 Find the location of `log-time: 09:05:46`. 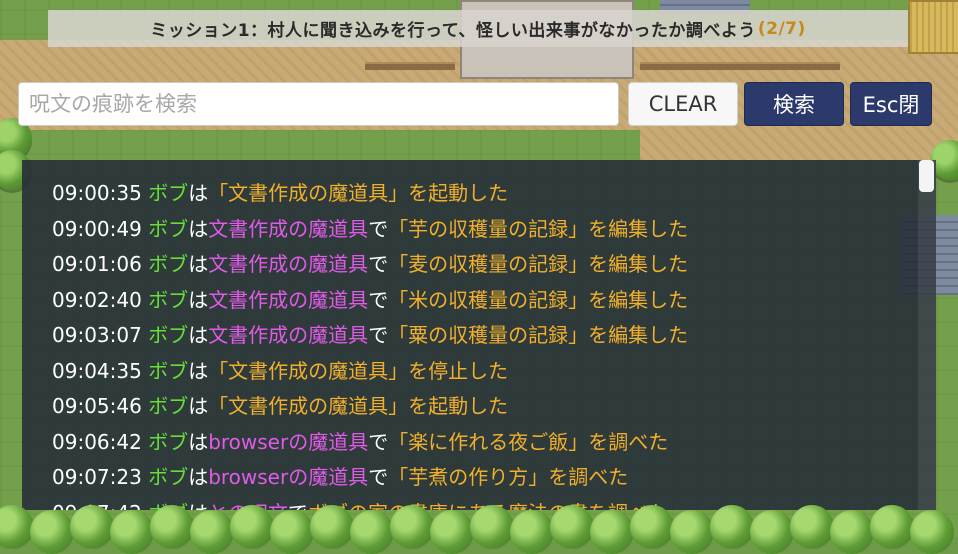

log-time: 09:05:46 is located at coordinates (97, 406).